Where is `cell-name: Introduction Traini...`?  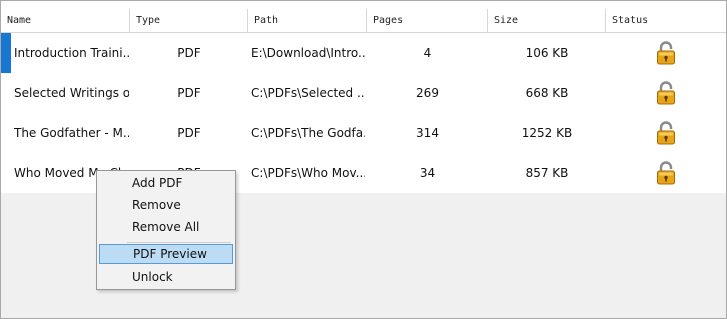 cell-name: Introduction Traini... is located at coordinates (71, 53).